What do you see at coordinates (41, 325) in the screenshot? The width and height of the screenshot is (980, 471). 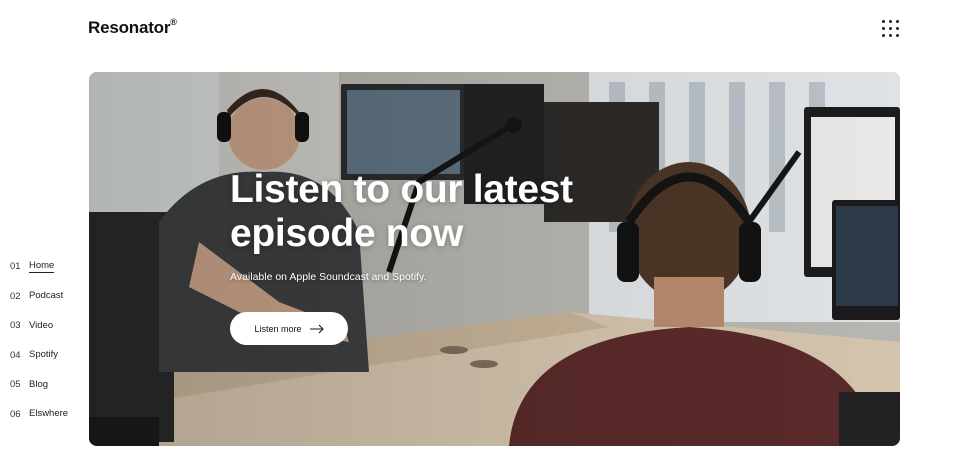 I see `nav-item-label: Video` at bounding box center [41, 325].